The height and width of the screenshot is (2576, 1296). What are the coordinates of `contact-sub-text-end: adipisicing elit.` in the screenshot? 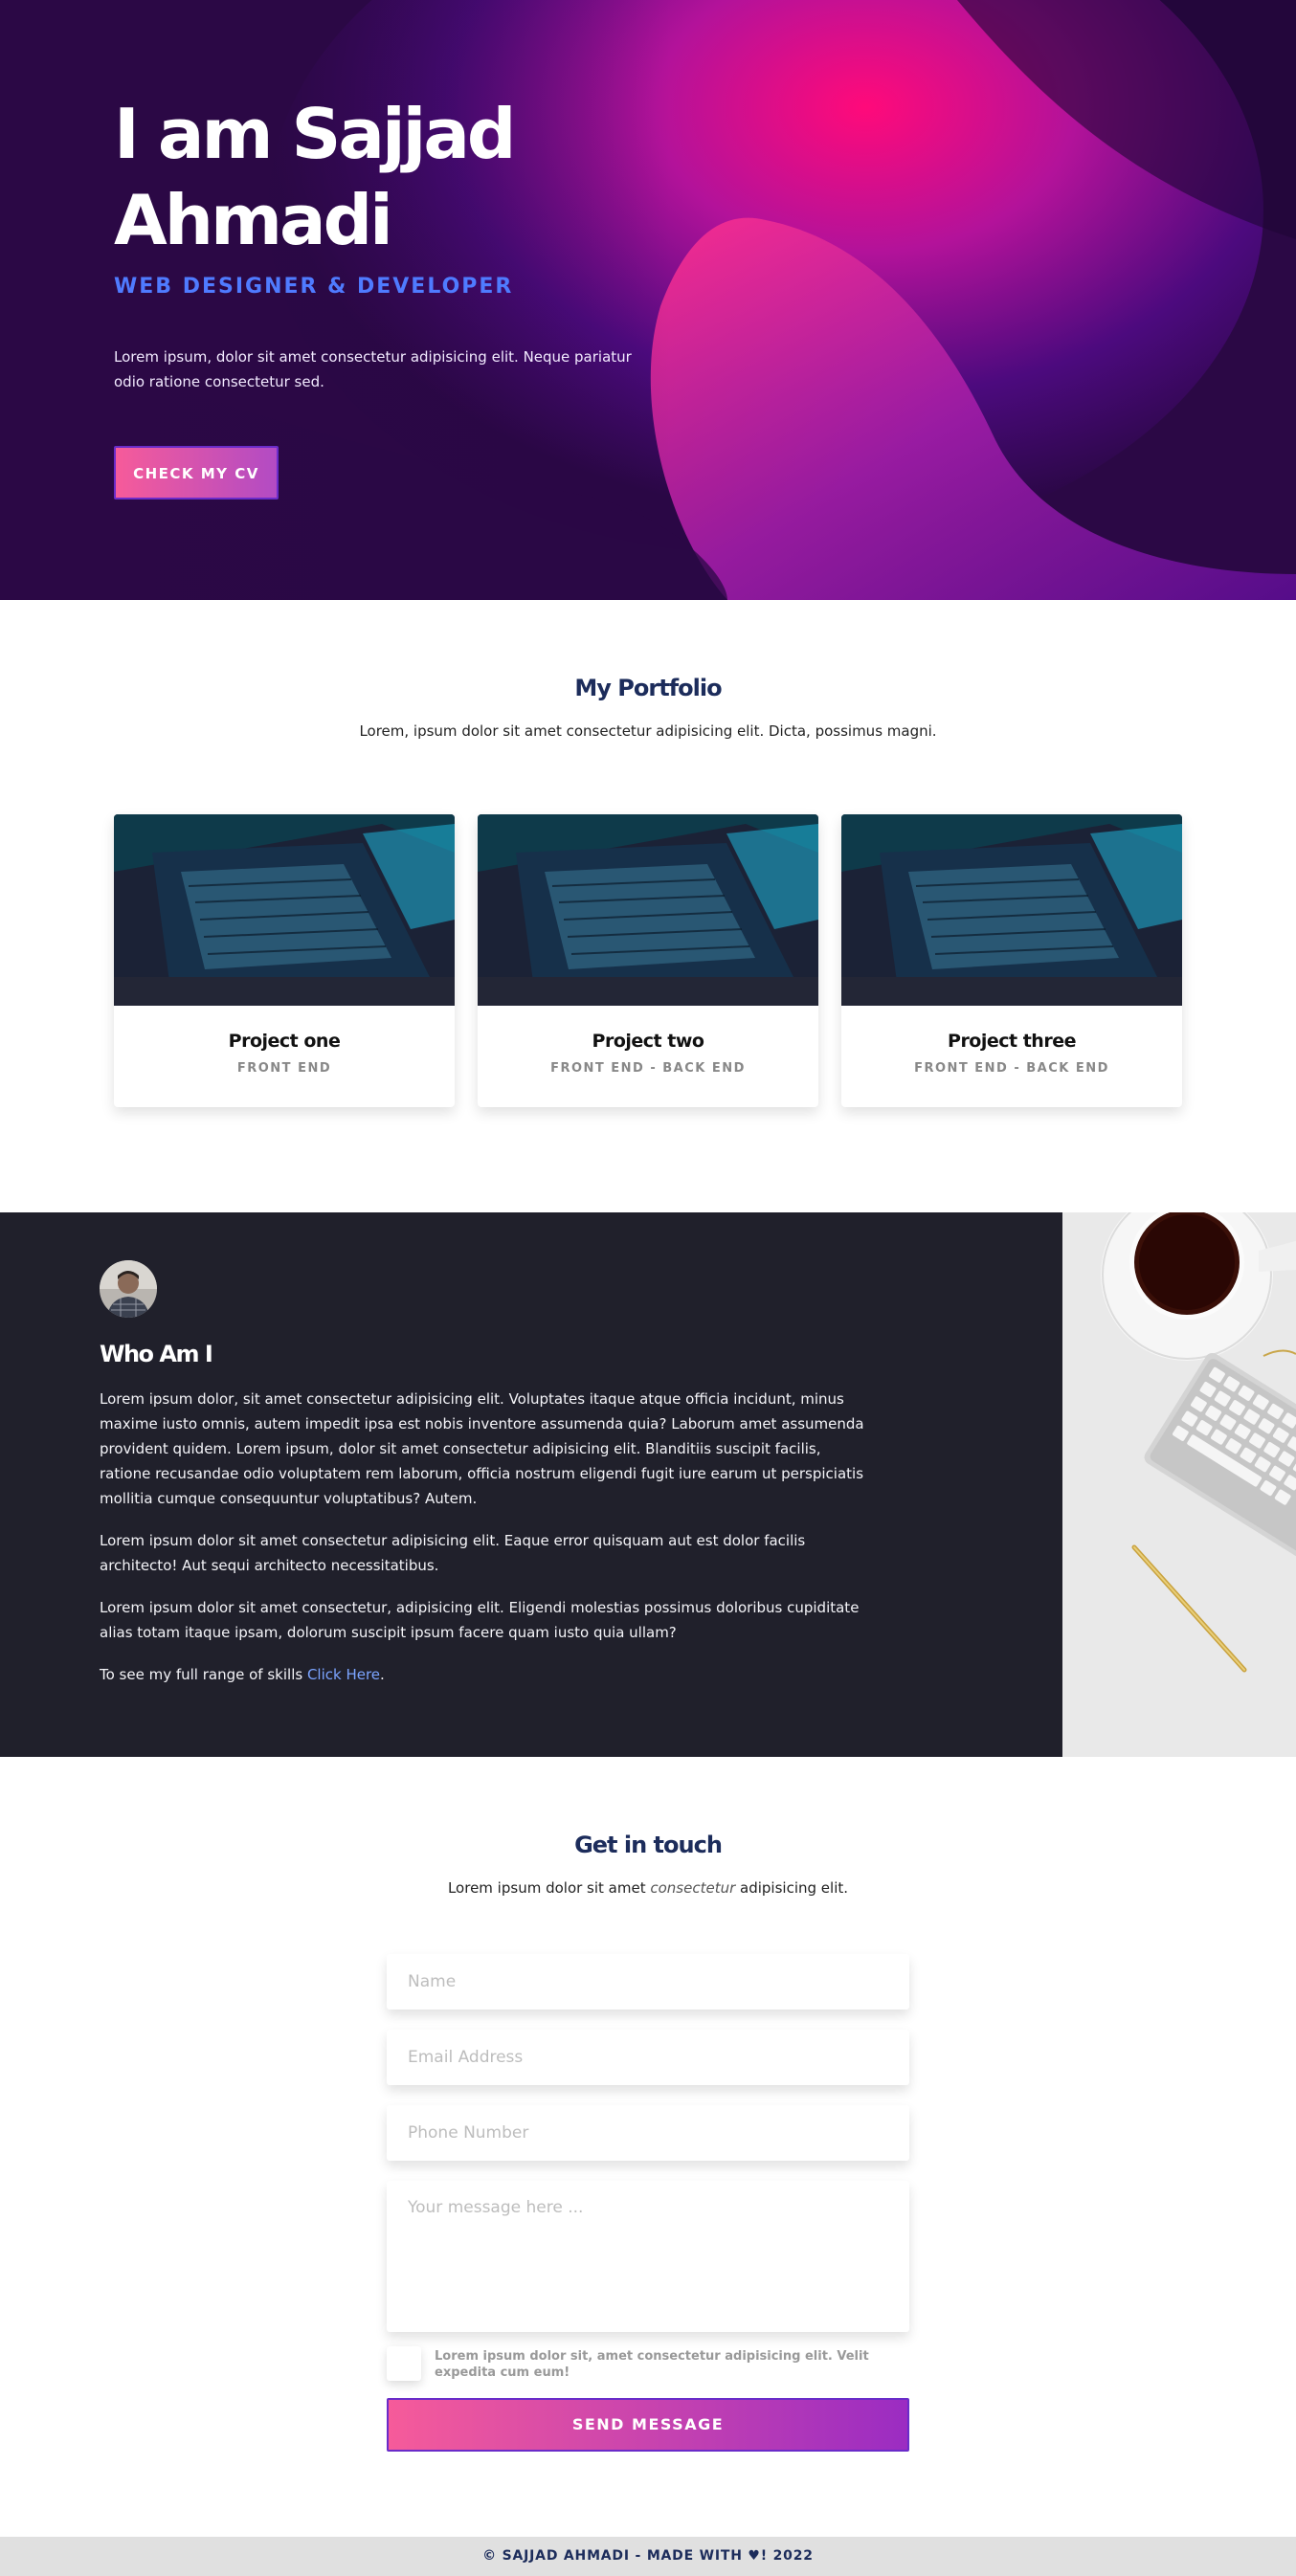 It's located at (792, 1888).